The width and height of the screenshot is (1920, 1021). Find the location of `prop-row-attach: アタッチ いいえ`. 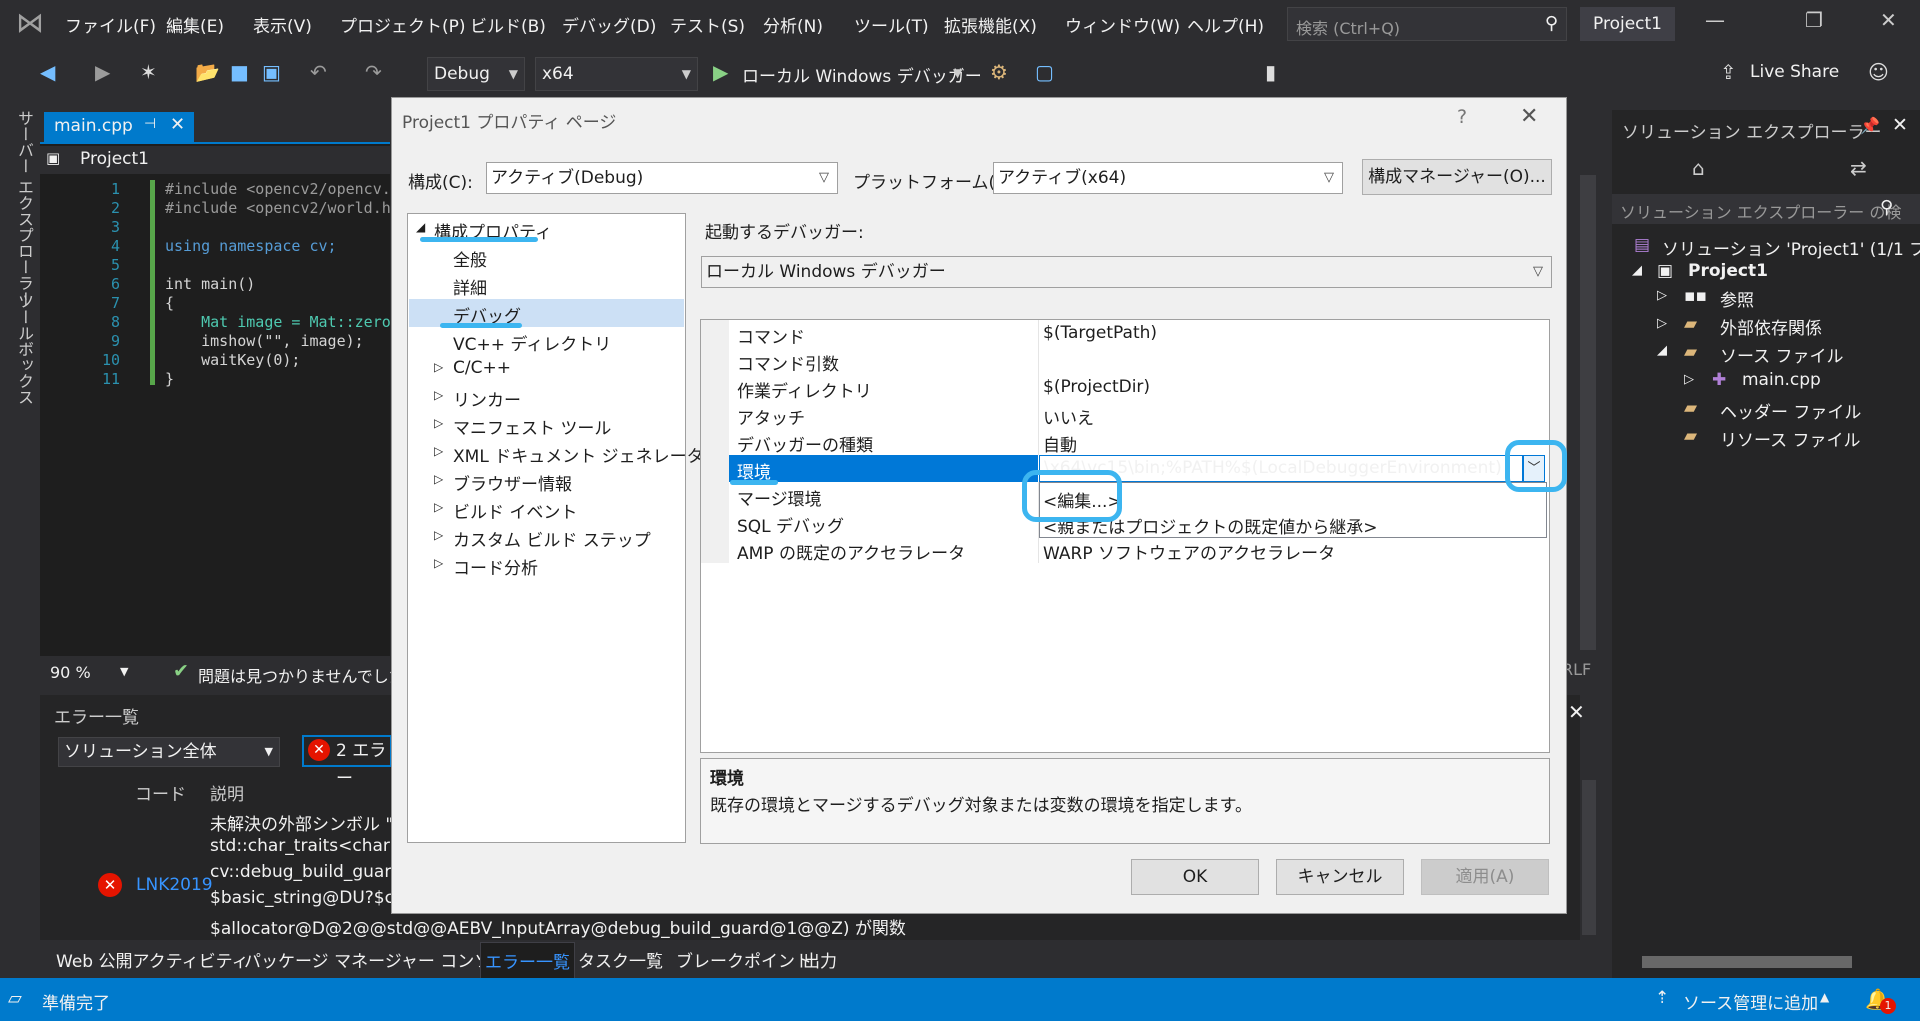

prop-row-attach: アタッチ いいえ is located at coordinates (1125, 415).